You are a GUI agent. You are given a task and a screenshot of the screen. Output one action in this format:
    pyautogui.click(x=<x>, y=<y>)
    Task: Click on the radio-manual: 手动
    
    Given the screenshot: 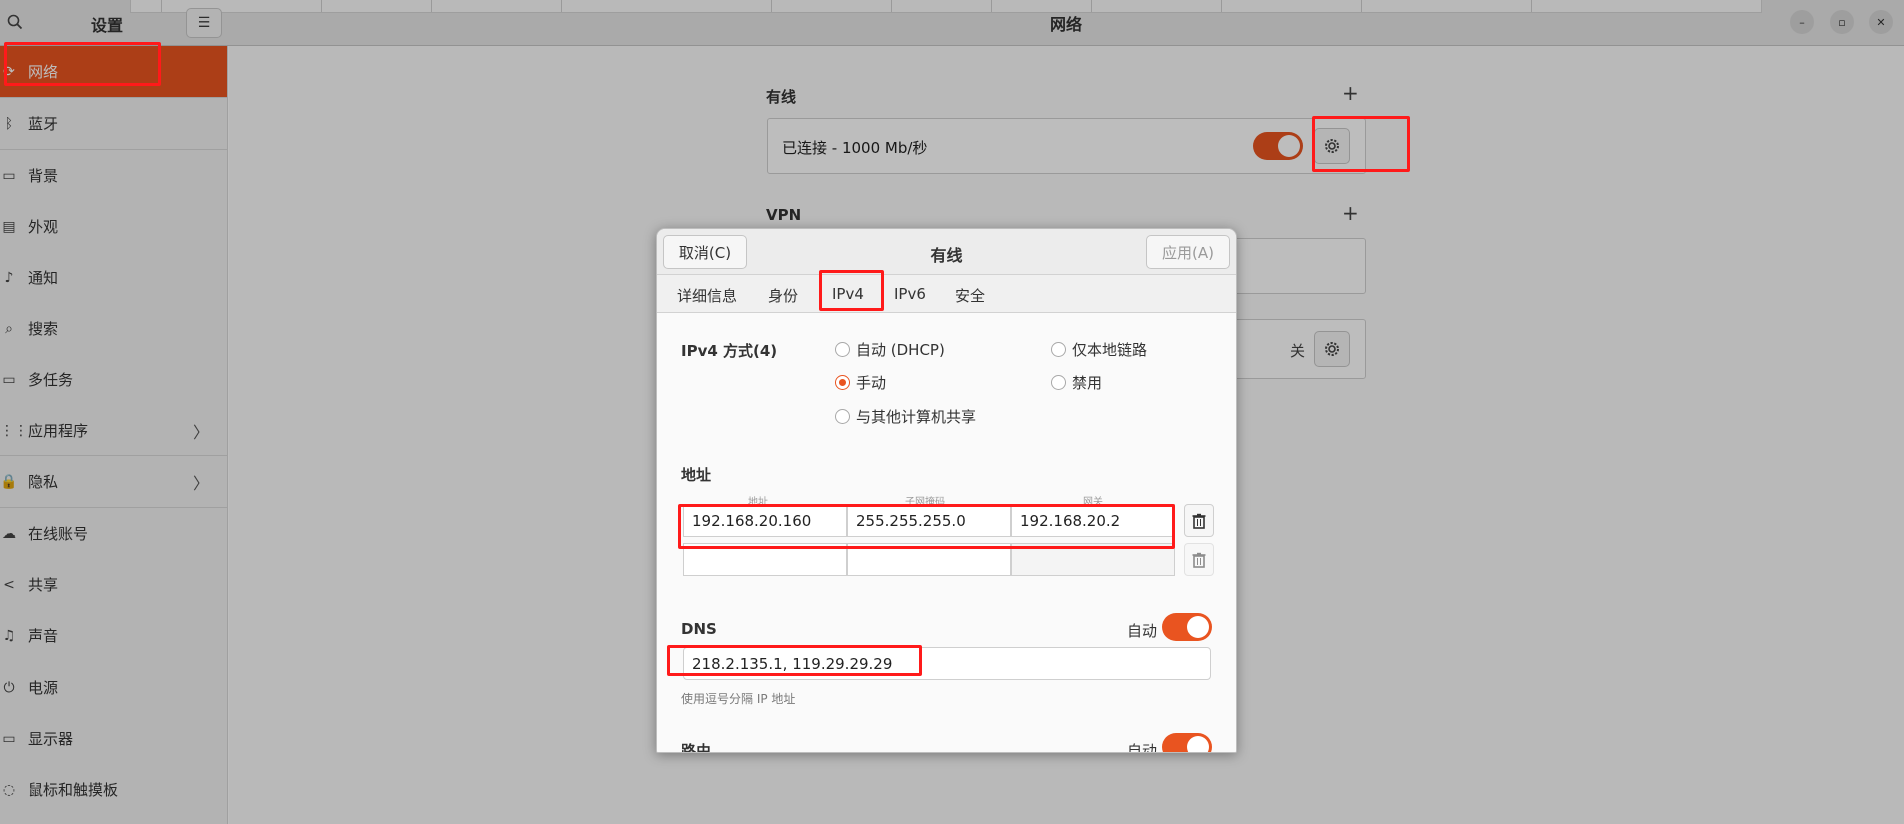 What is the action you would take?
    pyautogui.click(x=860, y=382)
    